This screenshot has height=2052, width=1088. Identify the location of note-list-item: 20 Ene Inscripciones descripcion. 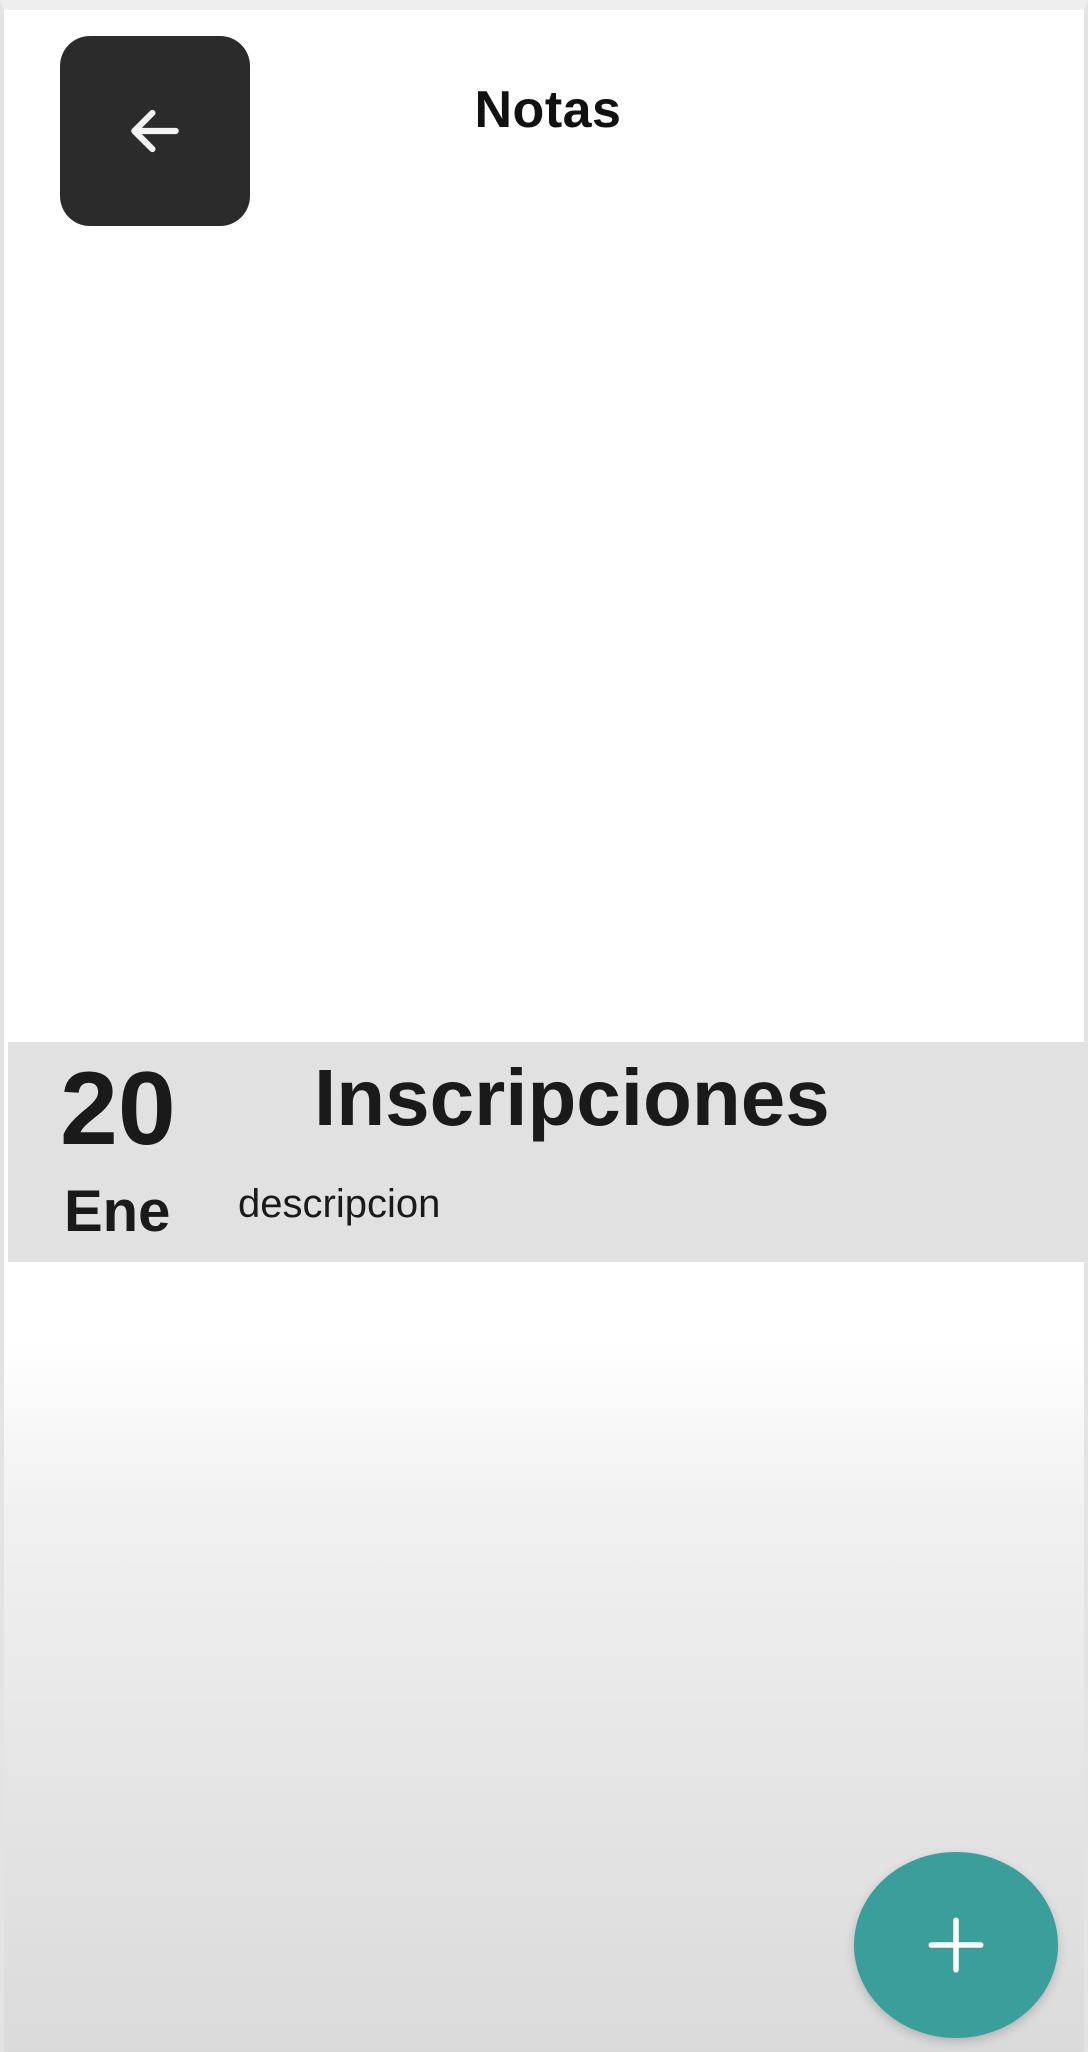
(548, 1152).